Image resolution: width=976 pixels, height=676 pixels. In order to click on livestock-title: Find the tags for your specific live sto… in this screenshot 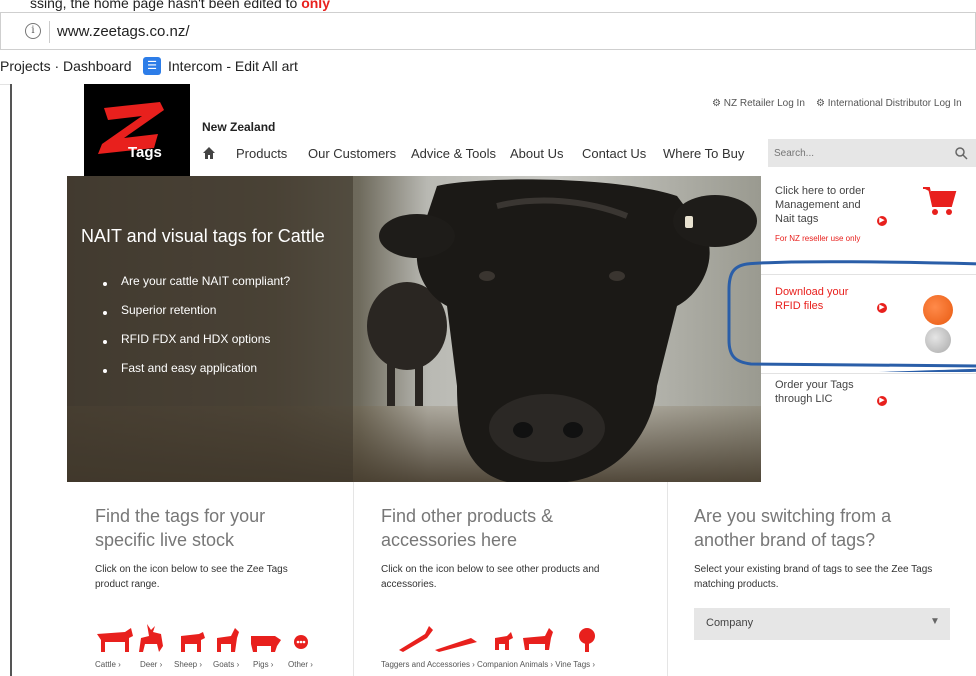, I will do `click(180, 528)`.